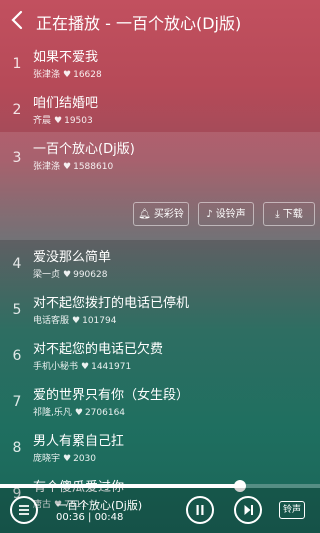  I want to click on song-meta: 齐晨 ♥ 19503, so click(63, 119).